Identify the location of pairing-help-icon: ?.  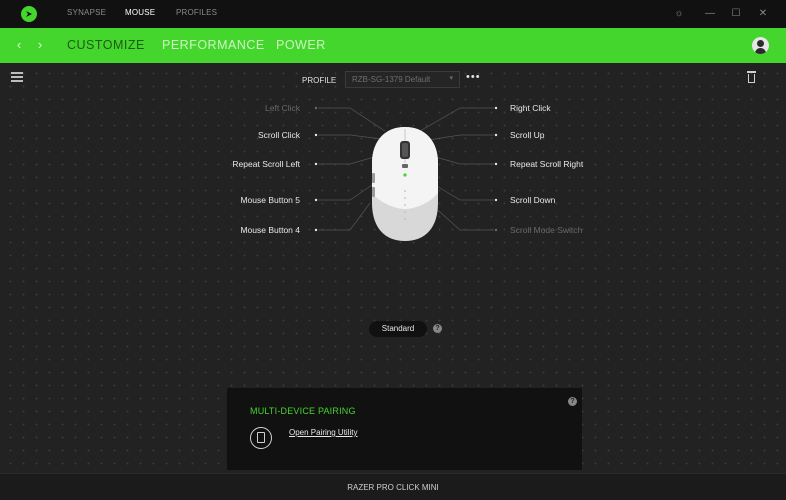
(572, 401).